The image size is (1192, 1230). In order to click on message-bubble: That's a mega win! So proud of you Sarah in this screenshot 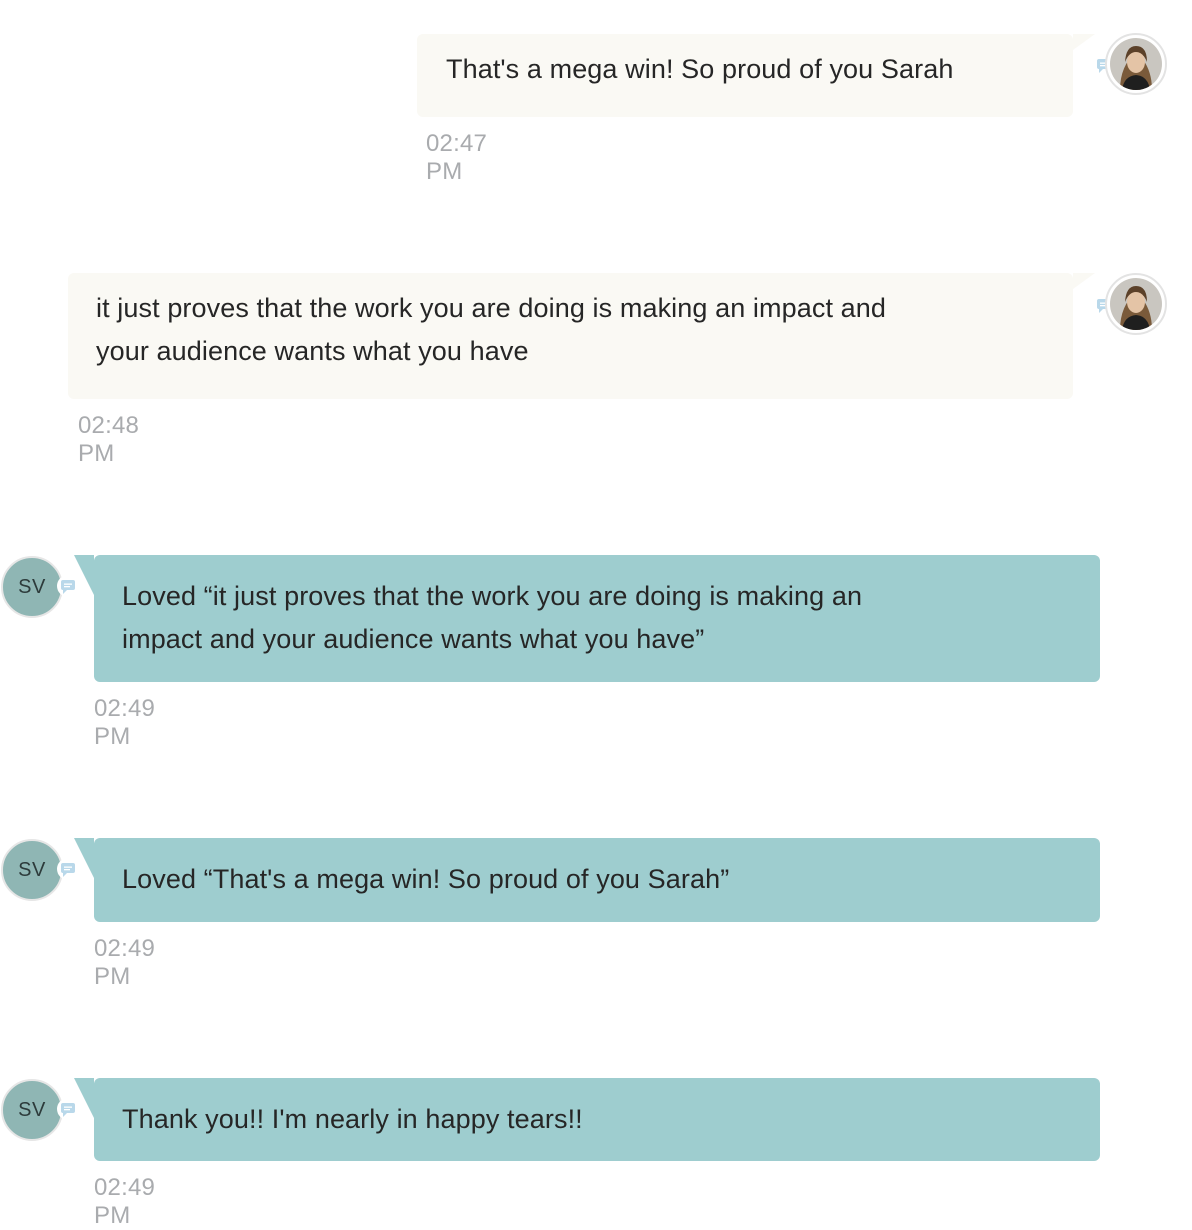, I will do `click(745, 75)`.